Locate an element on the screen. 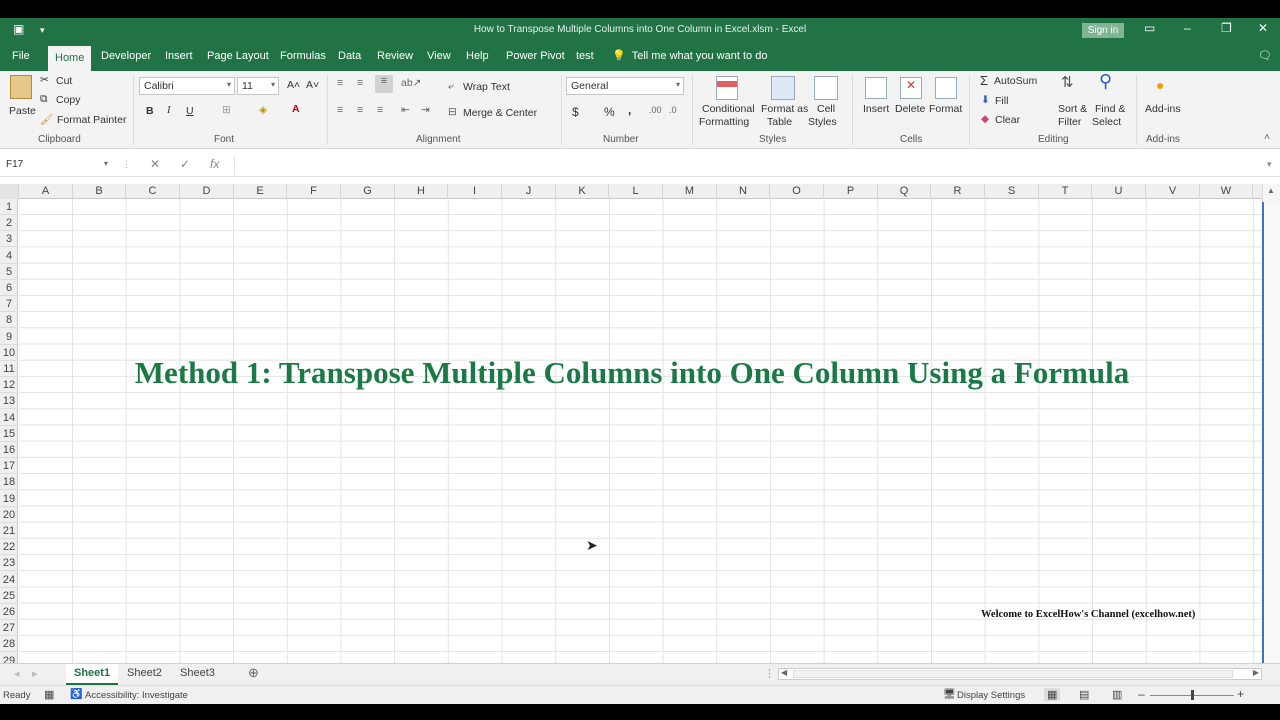  conditional-formatting-button: Conditional is located at coordinates (728, 109).